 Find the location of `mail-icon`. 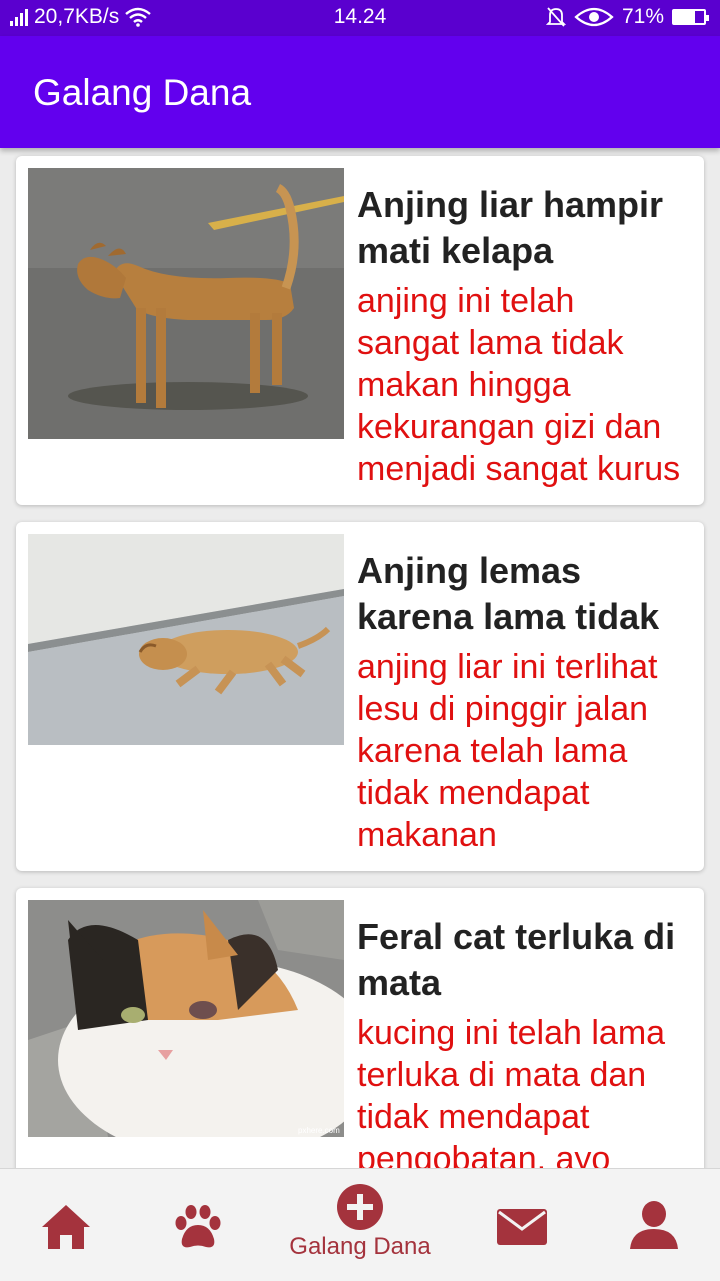

mail-icon is located at coordinates (522, 1227).